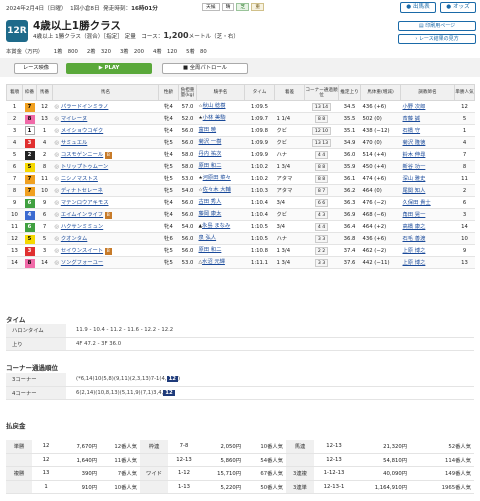 This screenshot has height=501, width=480. What do you see at coordinates (213, 262) in the screenshot?
I see `jockey-link: 水沼 元輝` at bounding box center [213, 262].